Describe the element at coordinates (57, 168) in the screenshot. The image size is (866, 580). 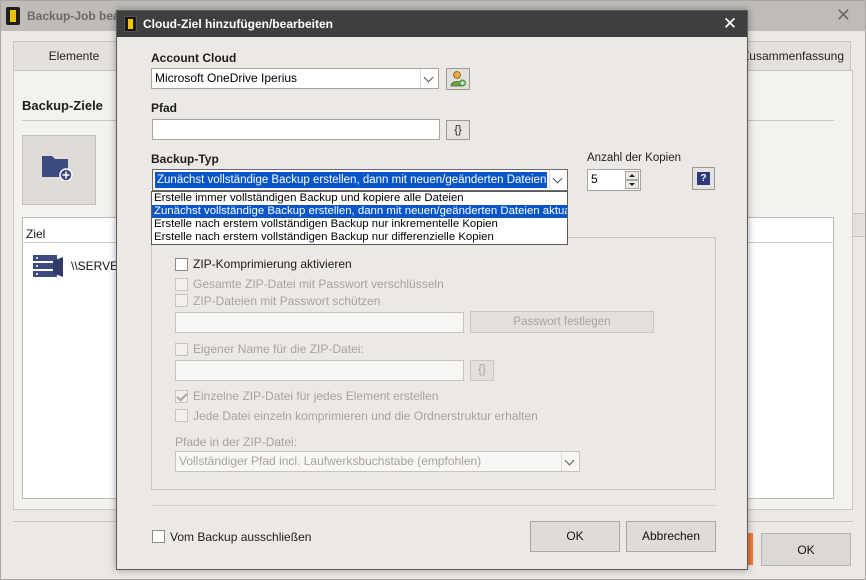
I see `folder-add-icon` at that location.